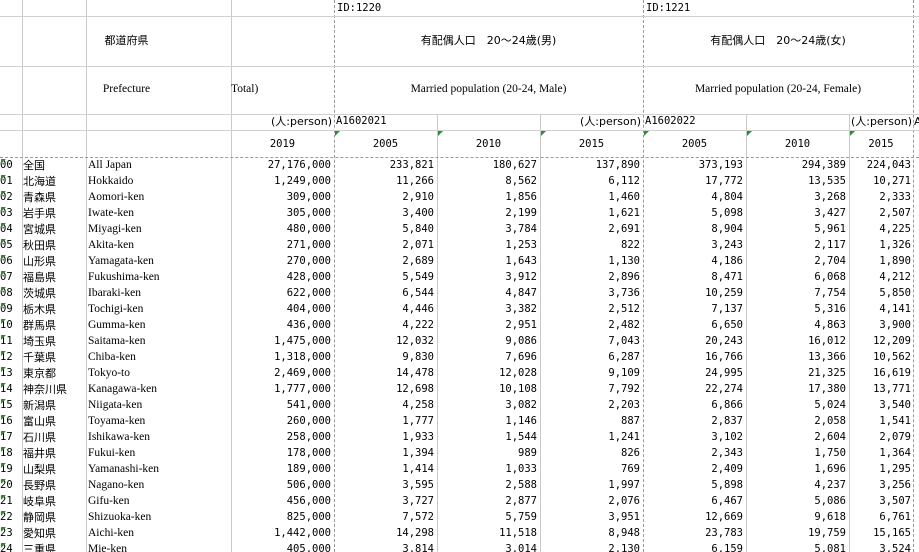 This screenshot has width=919, height=552. I want to click on cell-en: Mie-ken, so click(159, 547).